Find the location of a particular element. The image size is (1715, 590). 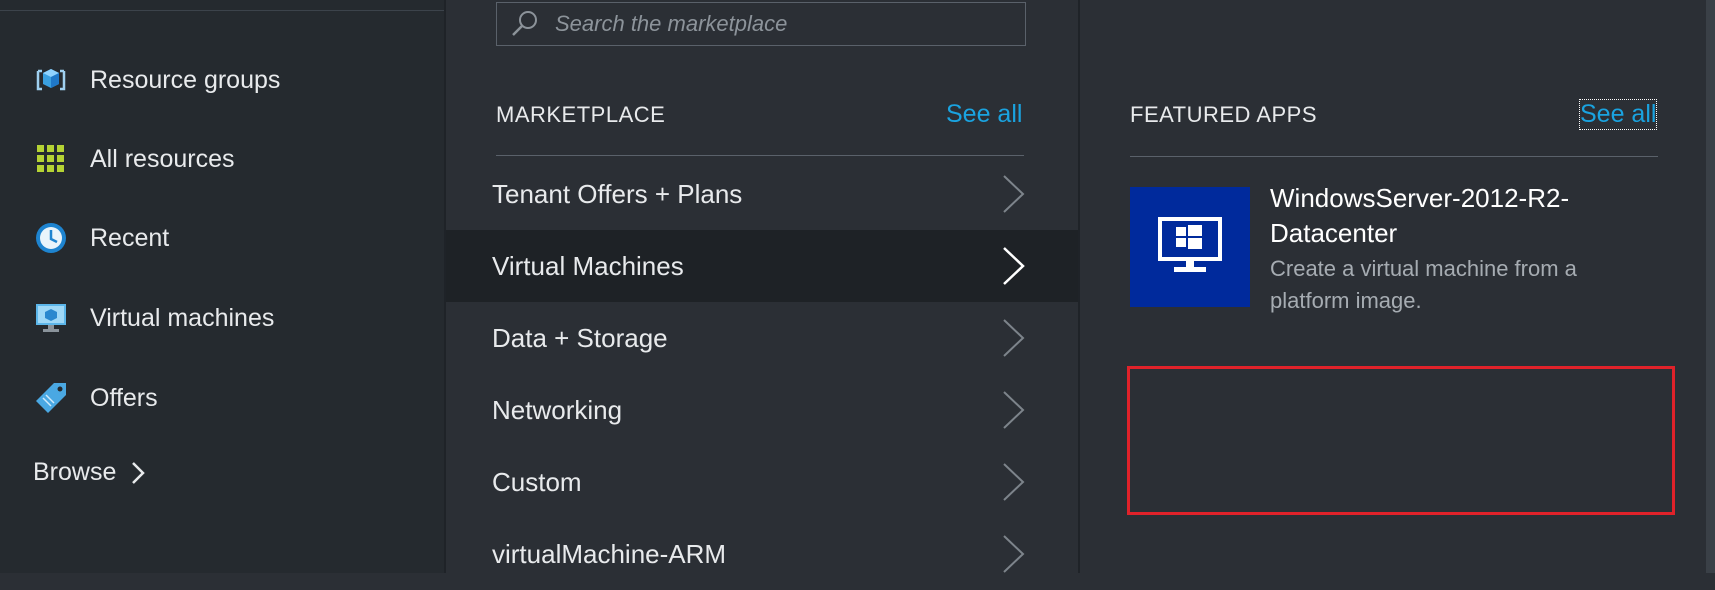

search-input is located at coordinates (780, 24).